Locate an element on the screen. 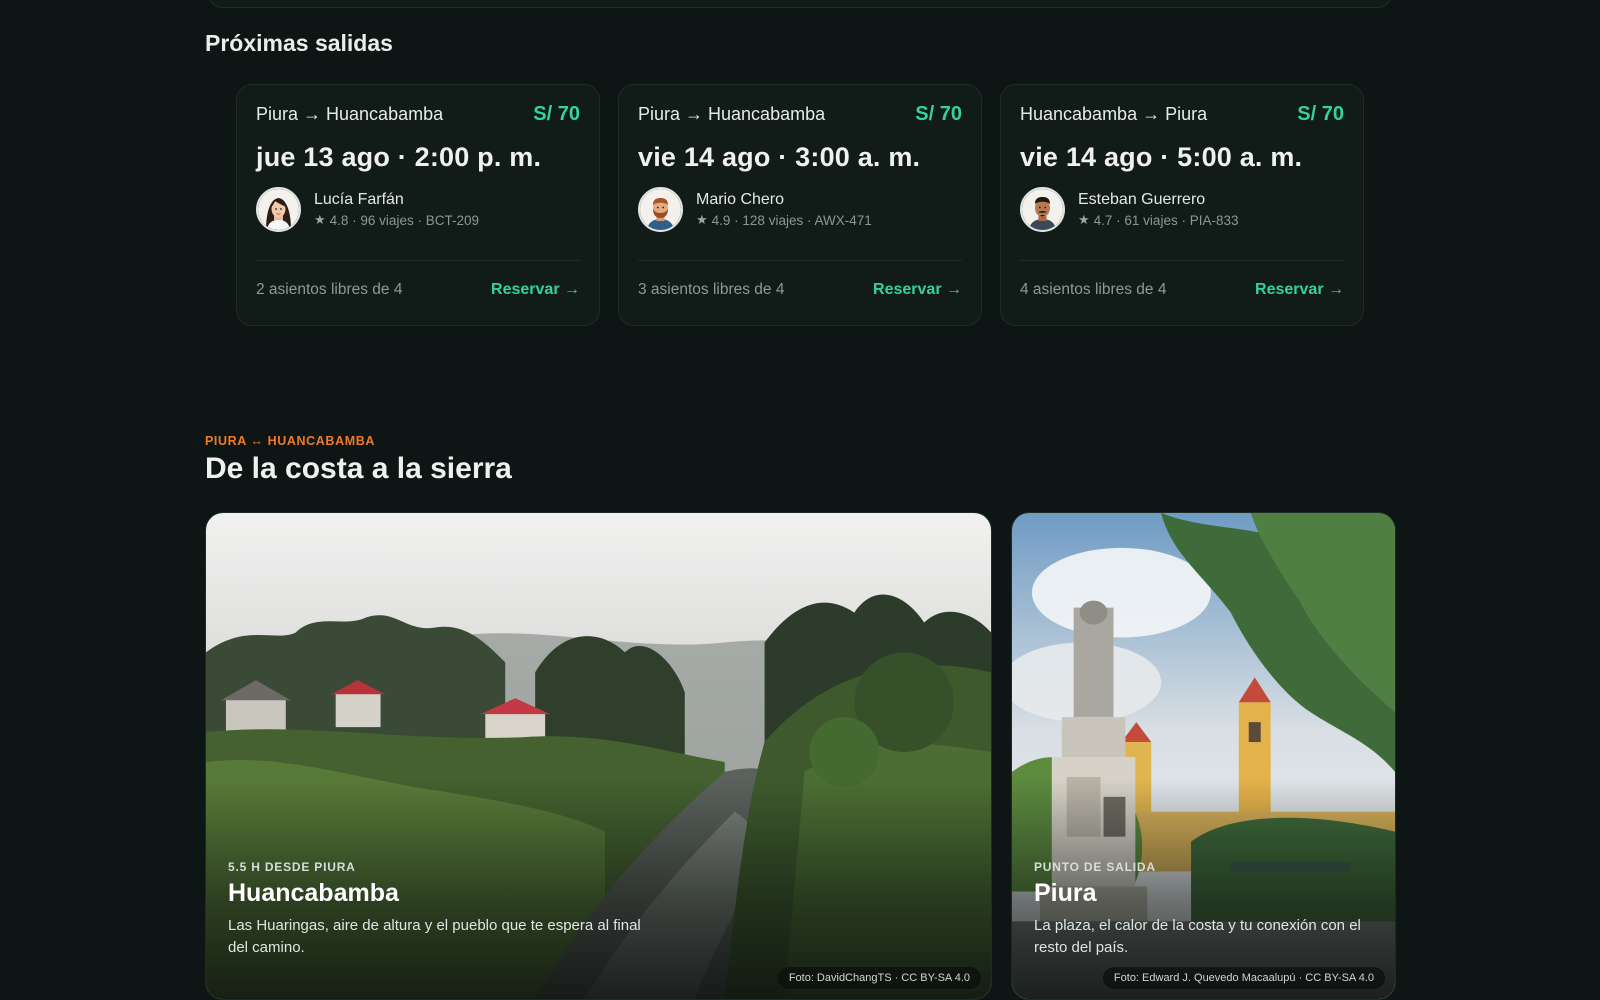 The height and width of the screenshot is (1000, 1600). upcoming-departures-title: Próximas salidas is located at coordinates (299, 43).